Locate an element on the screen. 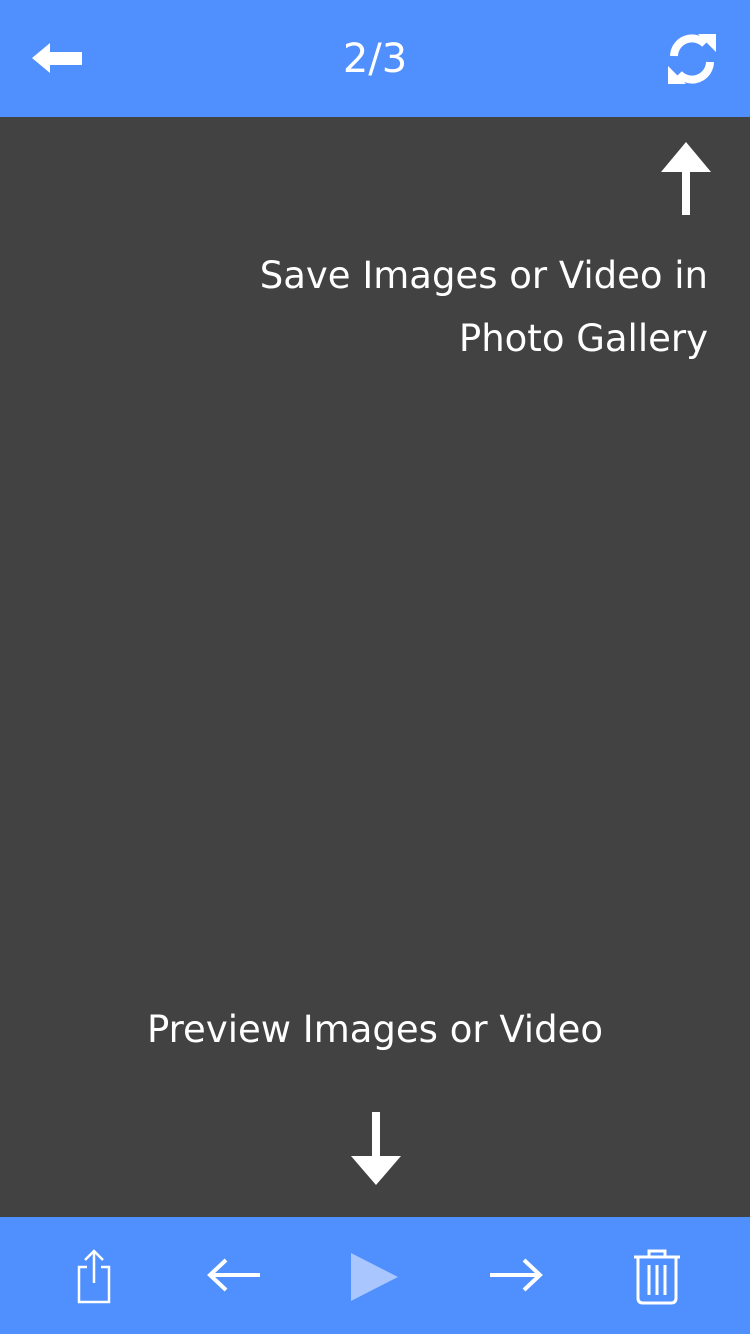  previous-arrow-icon is located at coordinates (234, 1275).